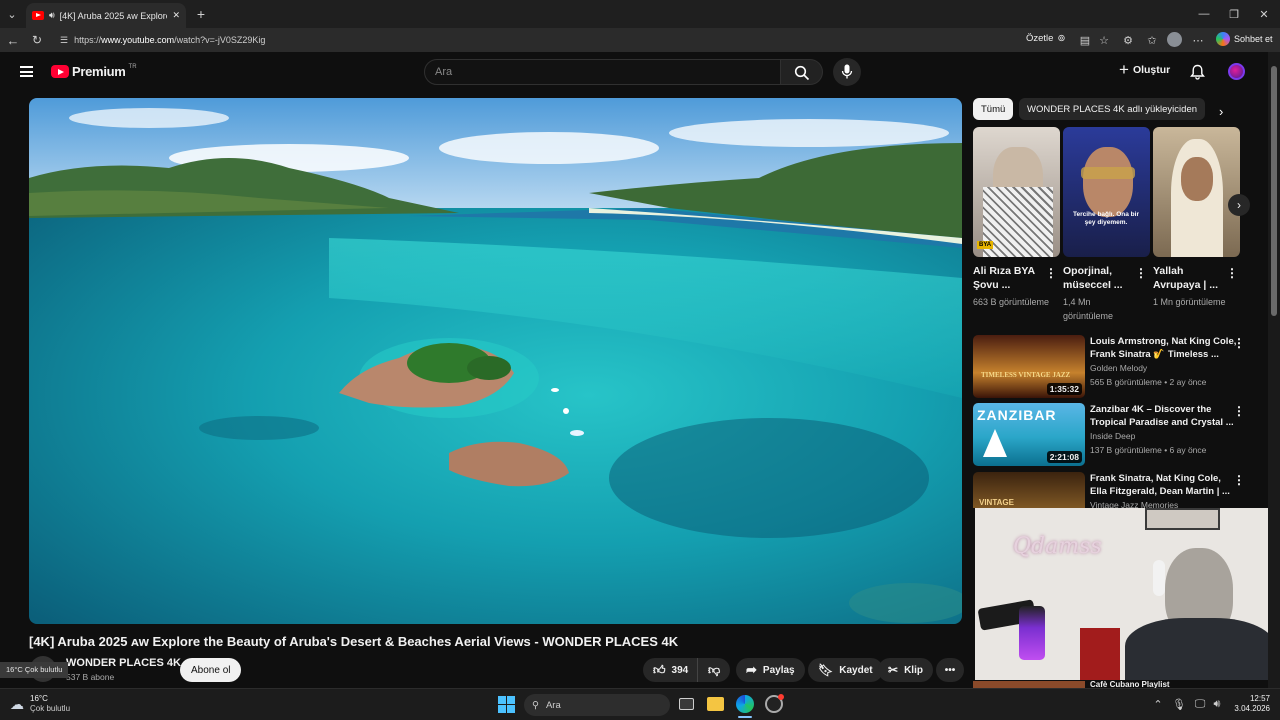 The height and width of the screenshot is (720, 1280). I want to click on like-count: 394, so click(680, 670).